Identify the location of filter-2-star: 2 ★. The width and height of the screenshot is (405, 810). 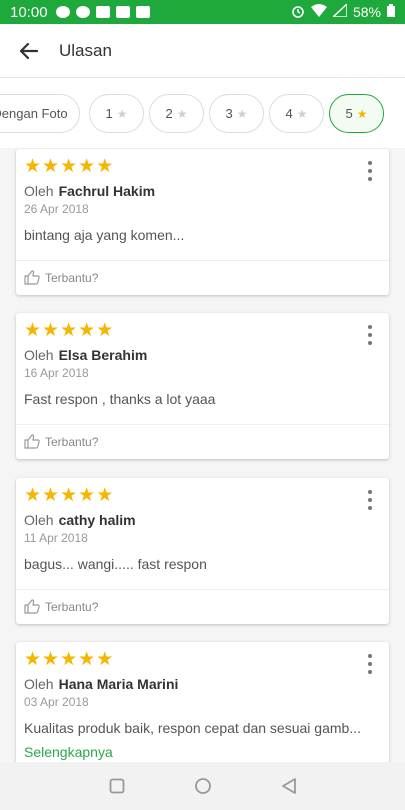
(176, 113).